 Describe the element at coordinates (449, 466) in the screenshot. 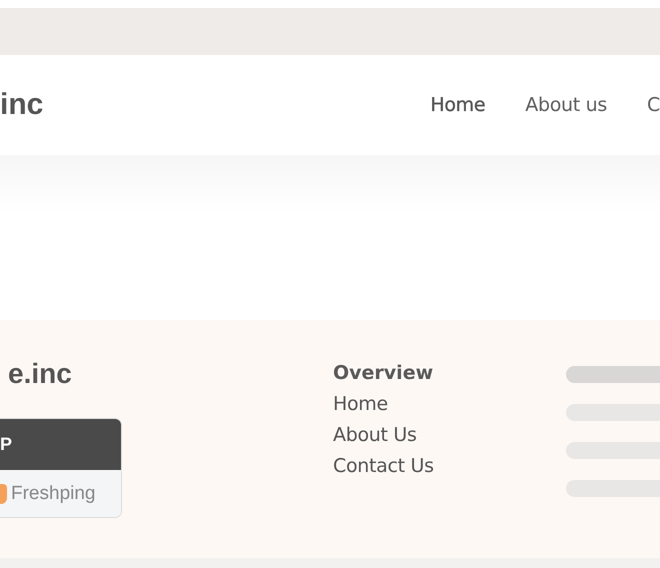

I see `footer-link: Contact Us` at that location.